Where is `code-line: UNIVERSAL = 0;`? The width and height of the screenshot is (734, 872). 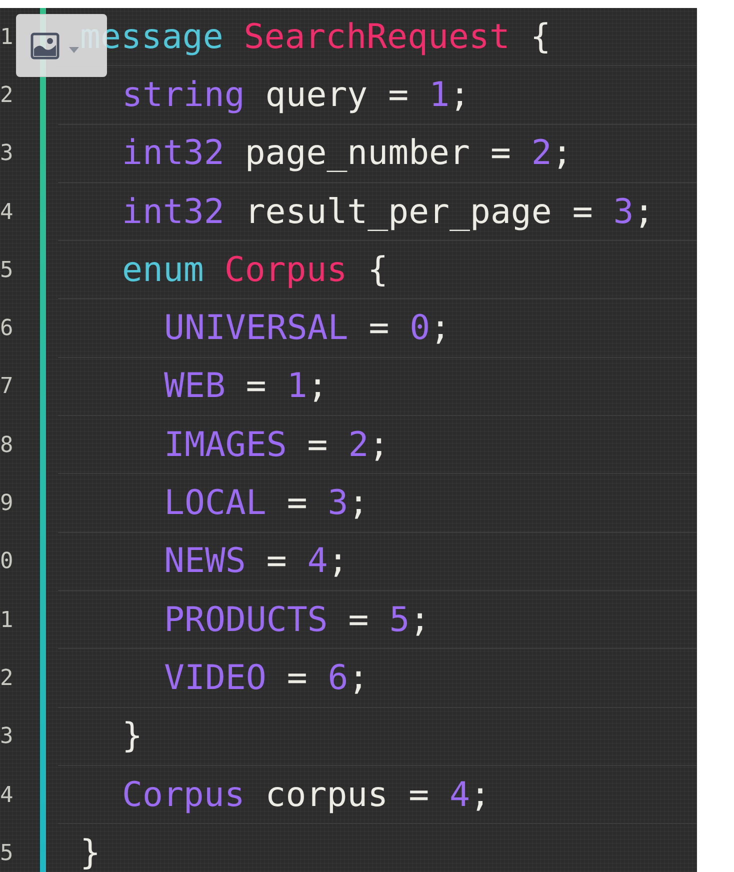 code-line: UNIVERSAL = 0; is located at coordinates (307, 328).